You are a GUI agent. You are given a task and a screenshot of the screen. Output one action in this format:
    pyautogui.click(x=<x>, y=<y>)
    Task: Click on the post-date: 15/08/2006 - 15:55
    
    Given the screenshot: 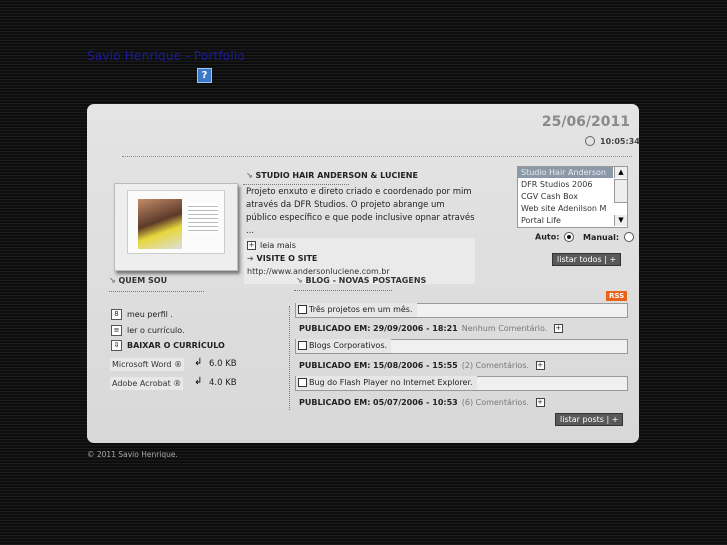 What is the action you would take?
    pyautogui.click(x=415, y=365)
    